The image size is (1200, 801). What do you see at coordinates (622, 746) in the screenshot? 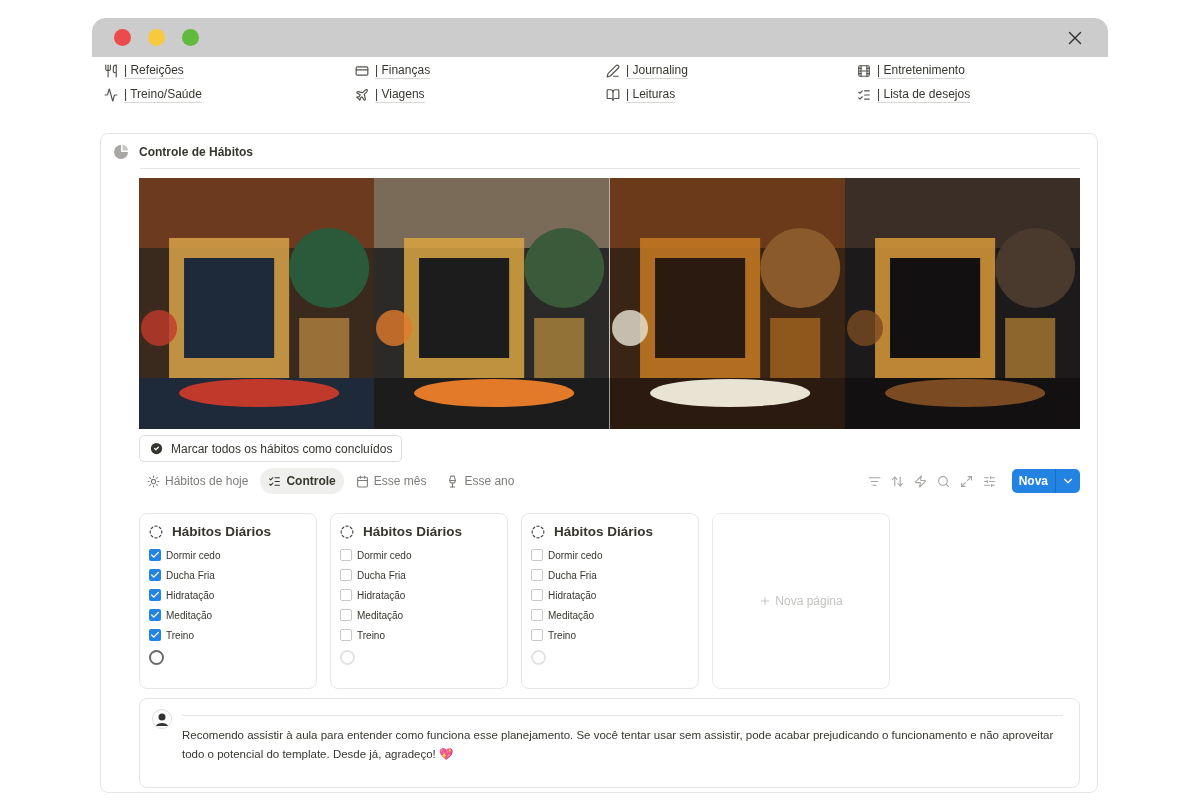
I see `comment-text: Recomendo assistir à aula para entender como funciona esse planejamento. Se você tentar usar sem assistir, pode acabar prejudicando o funcionamento e não aproveitar todo o potencial do template. Desde já, agradeço! 💖` at bounding box center [622, 746].